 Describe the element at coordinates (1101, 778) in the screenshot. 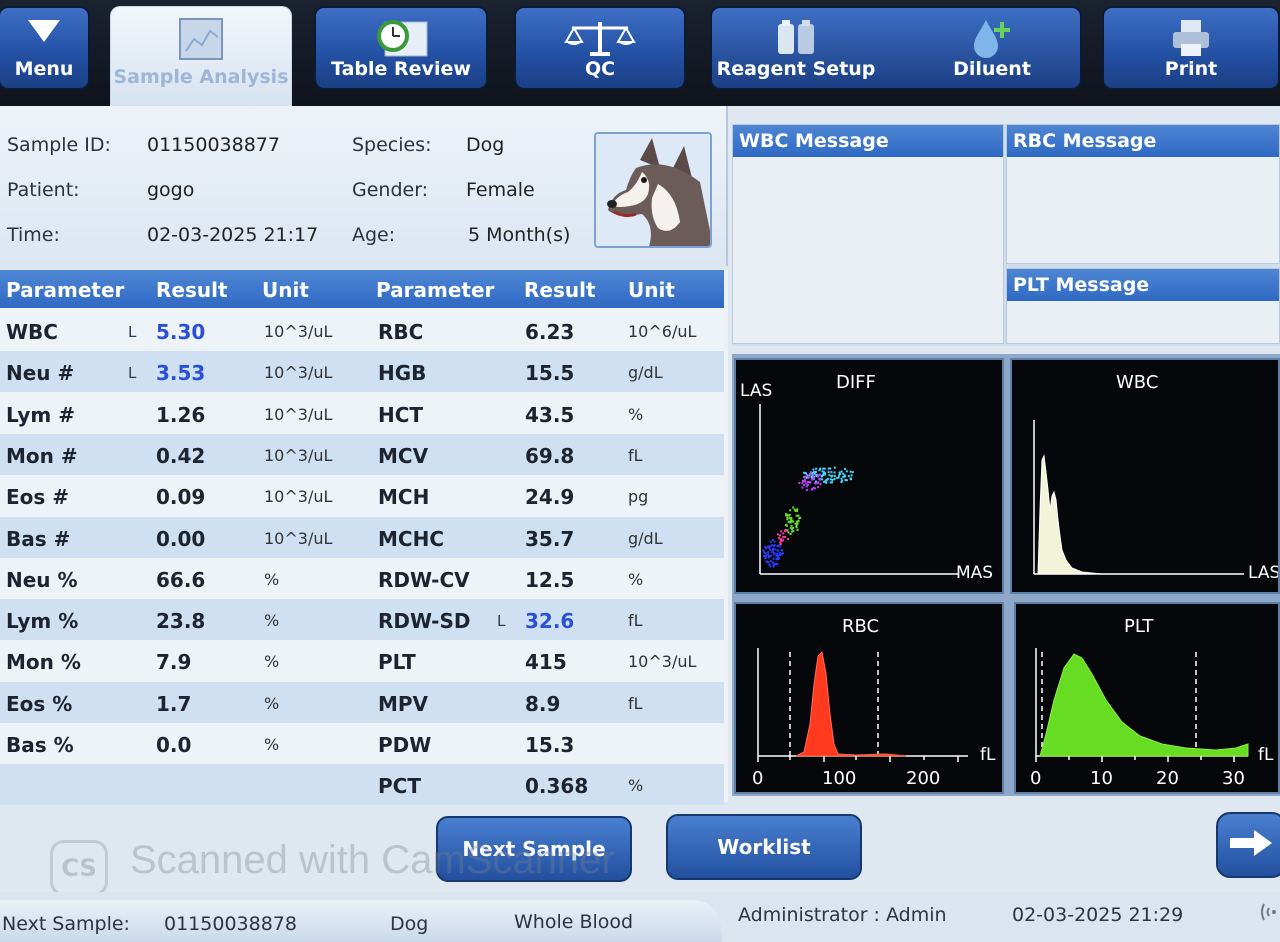

I see `plt-tick-10: 10` at that location.